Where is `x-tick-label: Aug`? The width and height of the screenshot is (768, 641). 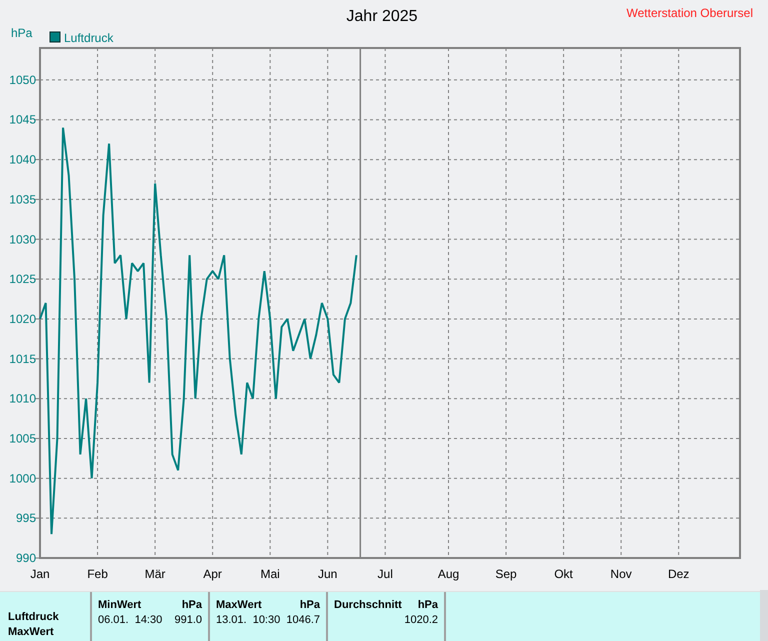 x-tick-label: Aug is located at coordinates (449, 574).